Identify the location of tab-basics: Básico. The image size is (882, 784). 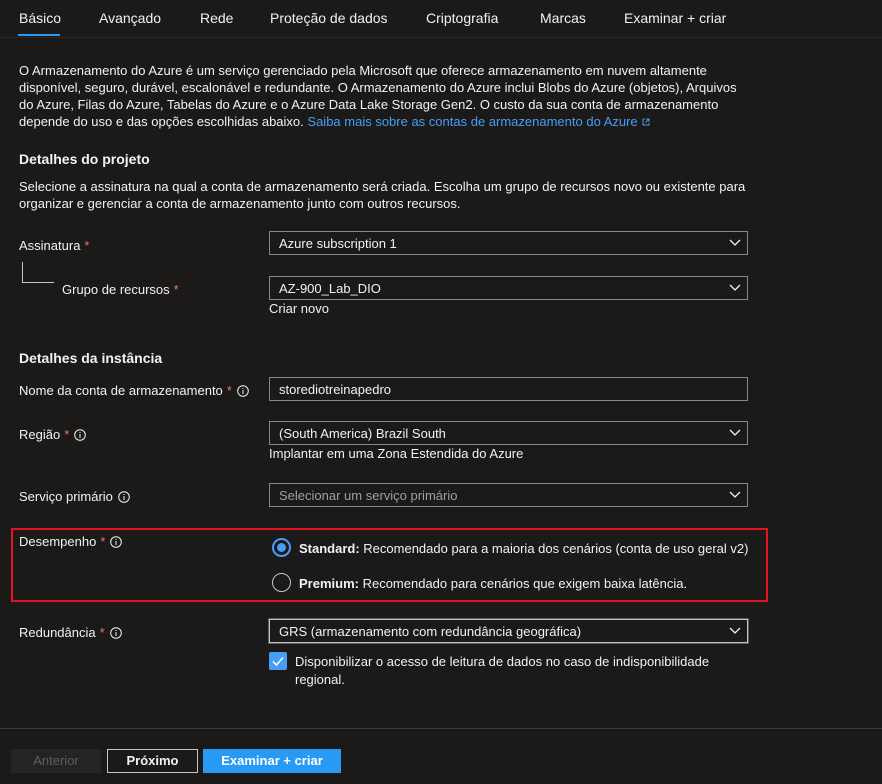
(40, 18).